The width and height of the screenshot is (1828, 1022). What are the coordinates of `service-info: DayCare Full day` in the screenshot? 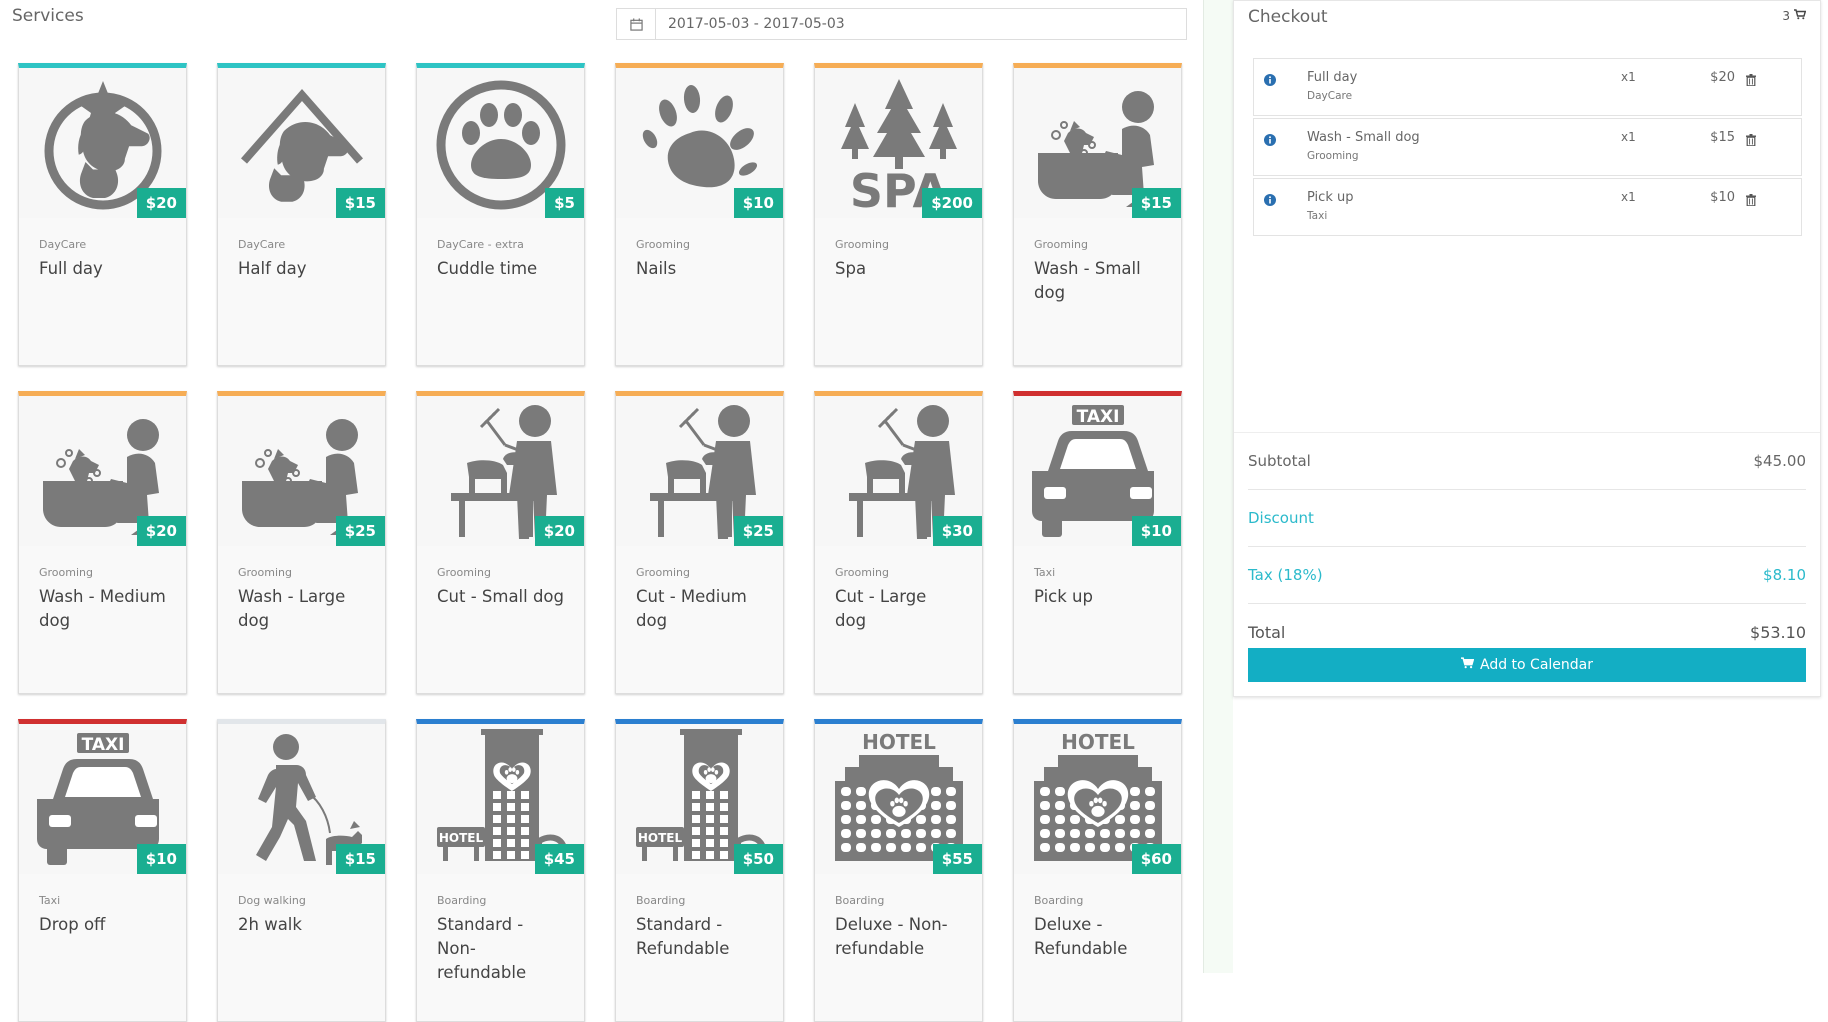 It's located at (102, 291).